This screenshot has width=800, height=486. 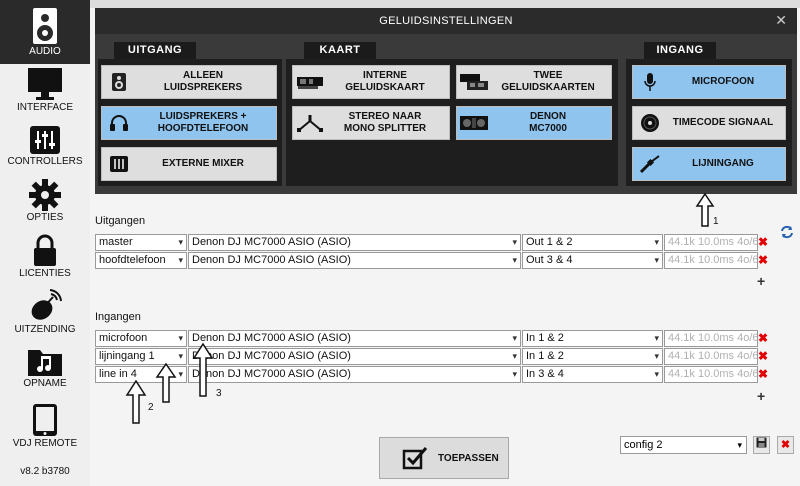 I want to click on sidebar-item-opties: OPTIES, so click(x=45, y=204).